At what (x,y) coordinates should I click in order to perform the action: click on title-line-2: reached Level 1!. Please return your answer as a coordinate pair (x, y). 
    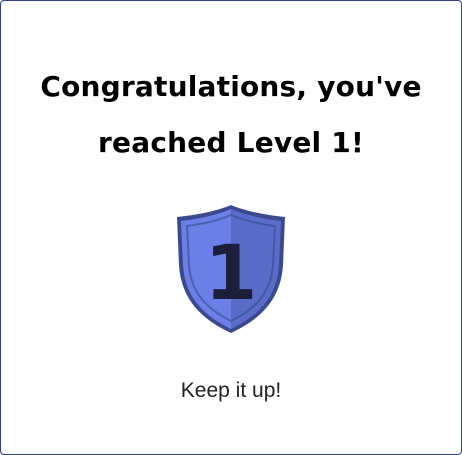
    Looking at the image, I should click on (231, 142).